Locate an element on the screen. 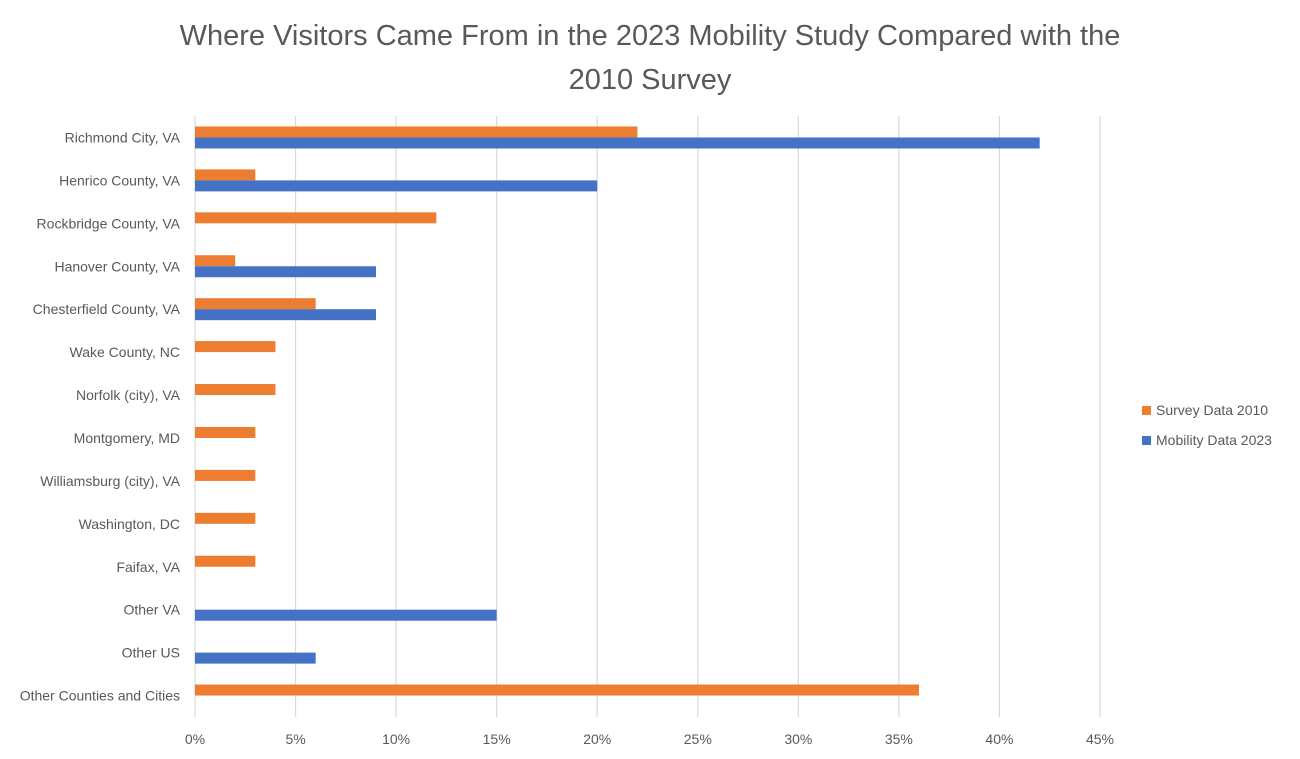 The width and height of the screenshot is (1300, 759). x-tick-label: 15% is located at coordinates (497, 739).